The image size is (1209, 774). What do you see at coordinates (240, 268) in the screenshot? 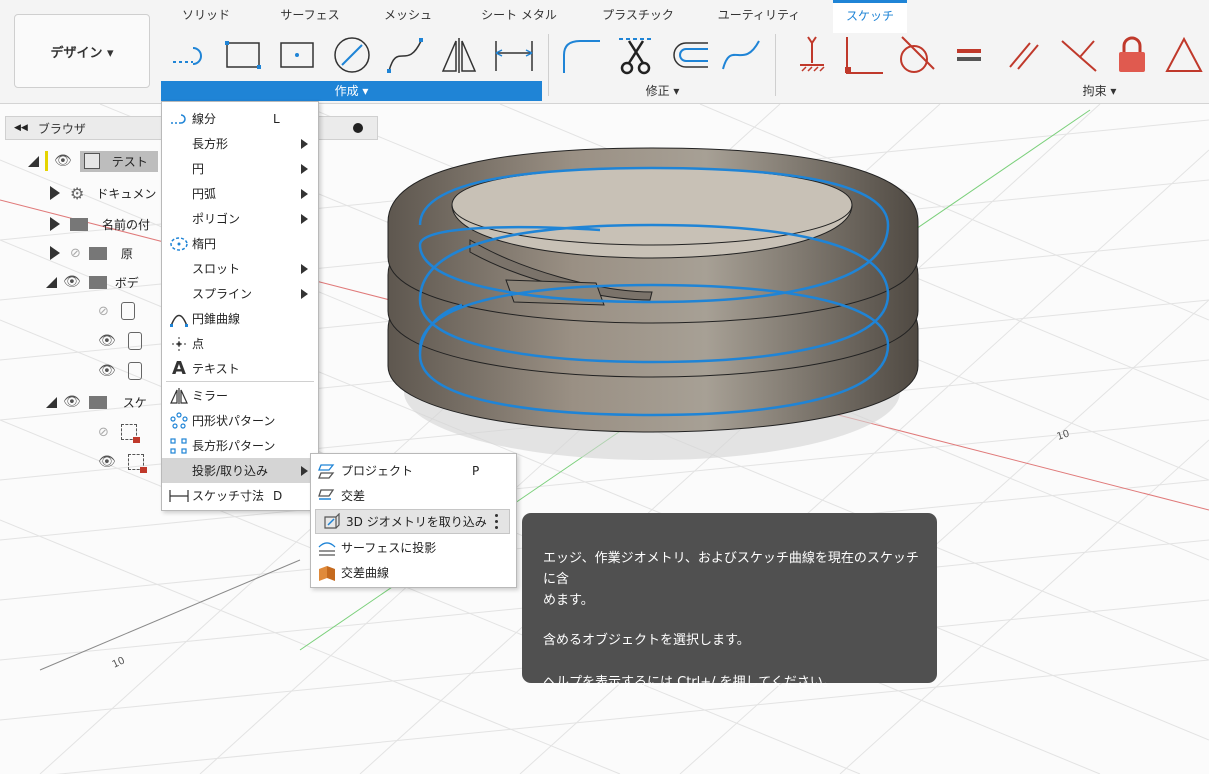
I see `menu-item-slot: スロット` at bounding box center [240, 268].